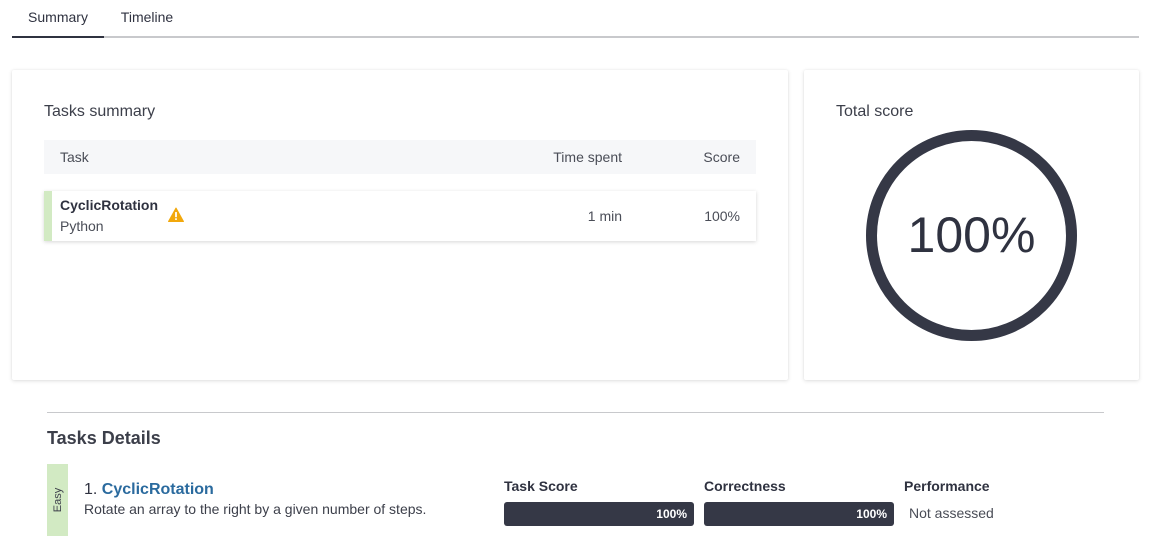 This screenshot has width=1152, height=544. Describe the element at coordinates (587, 157) in the screenshot. I see `column-header-time-spent: Time spent` at that location.